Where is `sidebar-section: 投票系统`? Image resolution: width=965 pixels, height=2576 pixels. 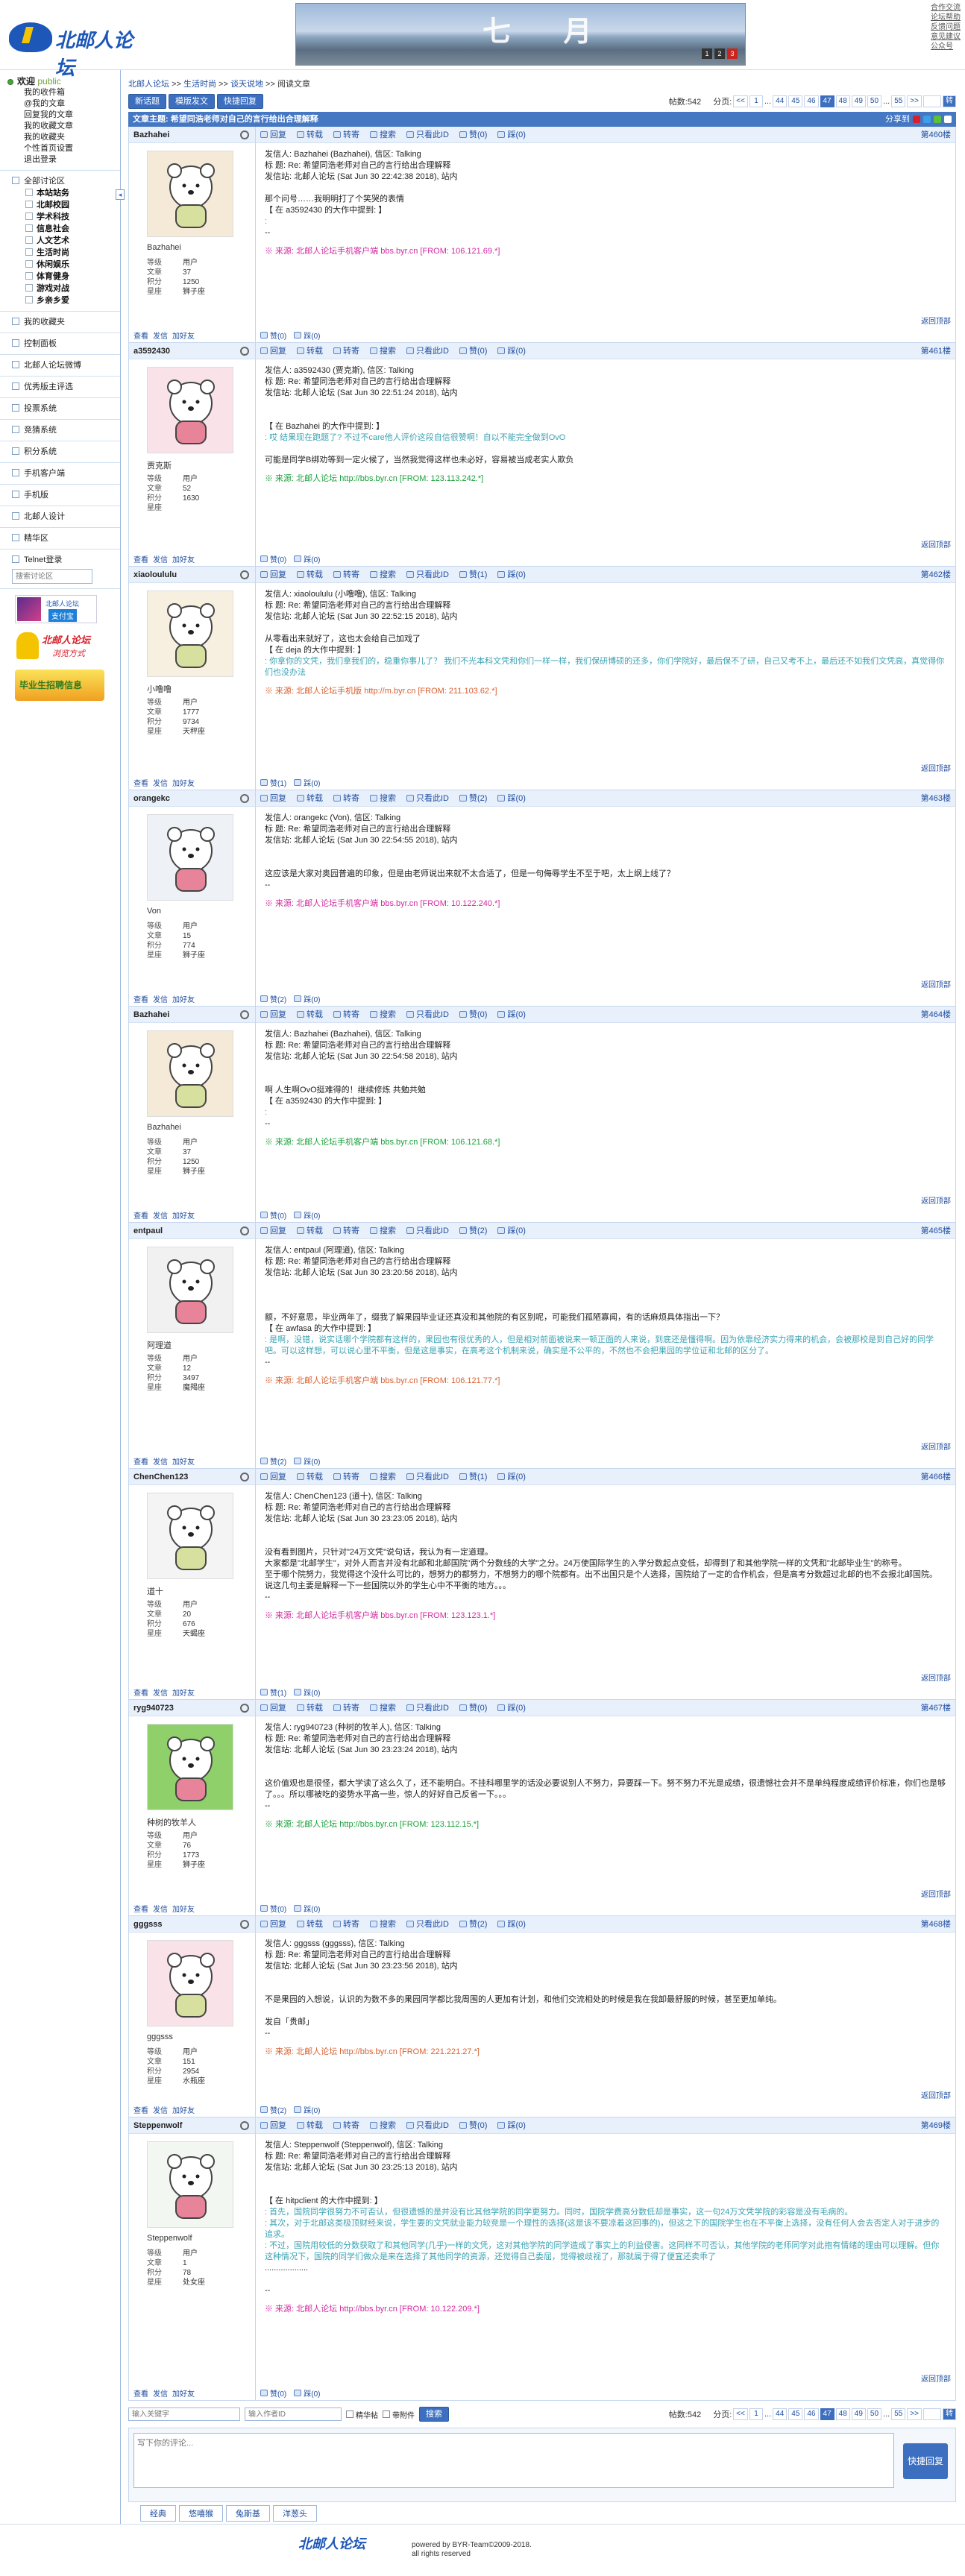 sidebar-section: 投票系统 is located at coordinates (63, 409).